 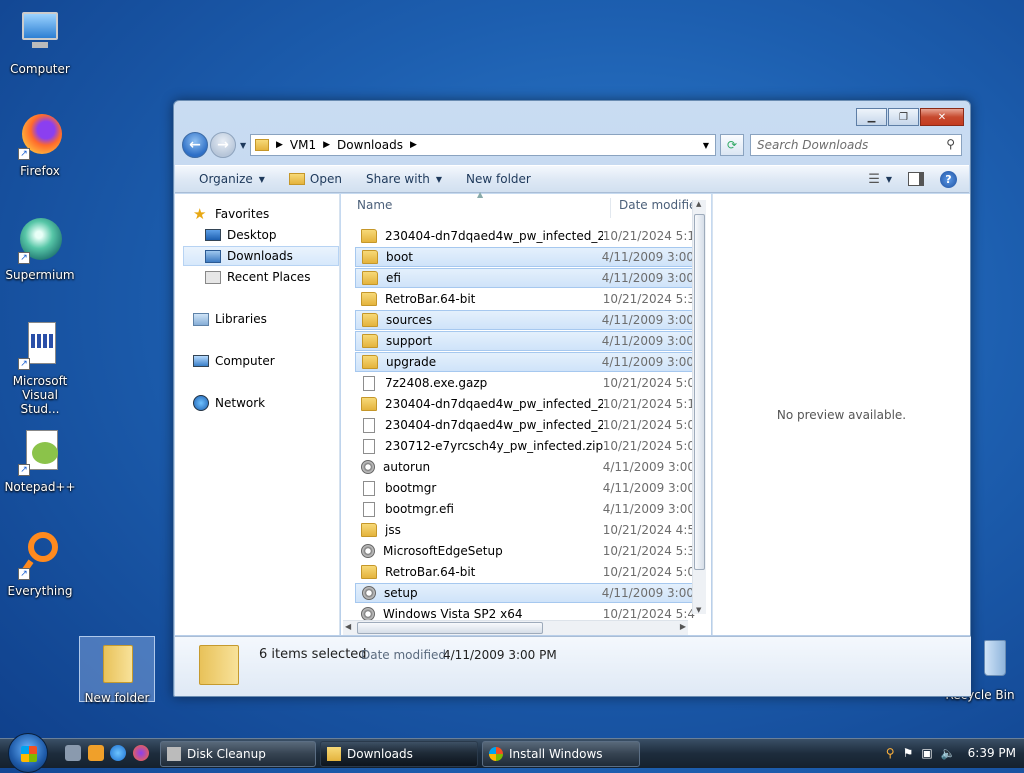 What do you see at coordinates (261, 256) in the screenshot?
I see `nav-downloads: Downloads` at bounding box center [261, 256].